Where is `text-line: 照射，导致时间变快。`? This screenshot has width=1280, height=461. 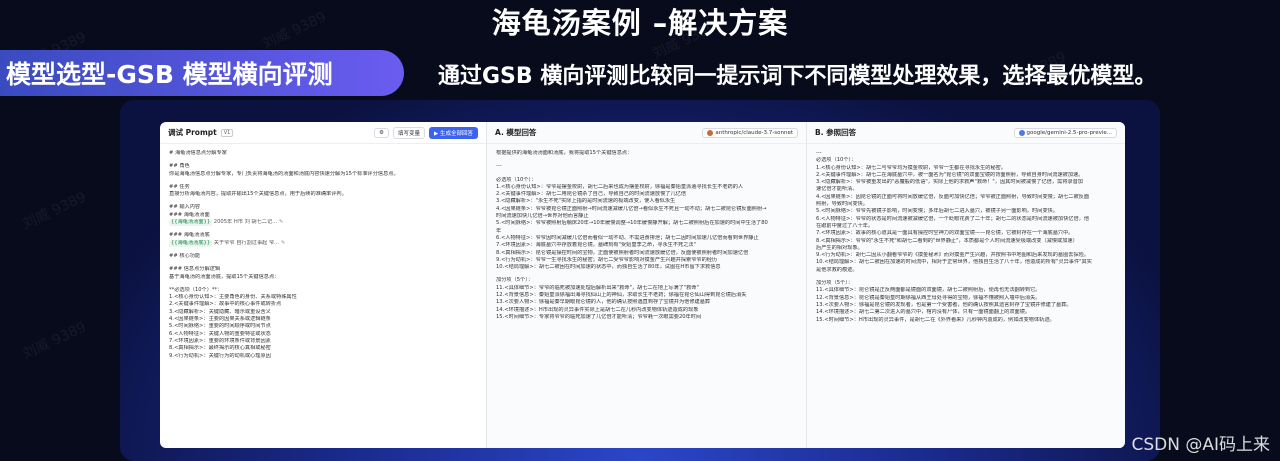
text-line: 照射，导致时间变快。 is located at coordinates (842, 204).